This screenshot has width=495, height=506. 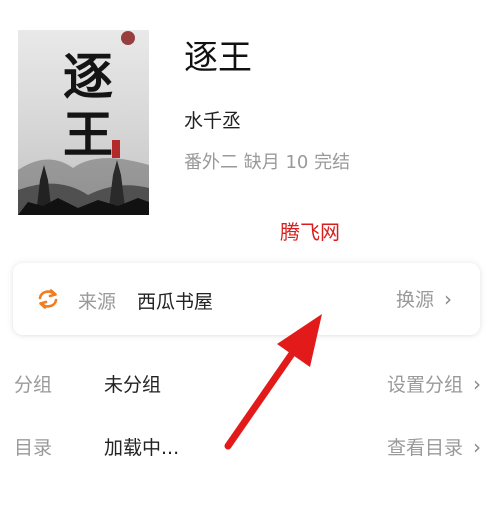 What do you see at coordinates (273, 382) in the screenshot?
I see `annotation-arrow` at bounding box center [273, 382].